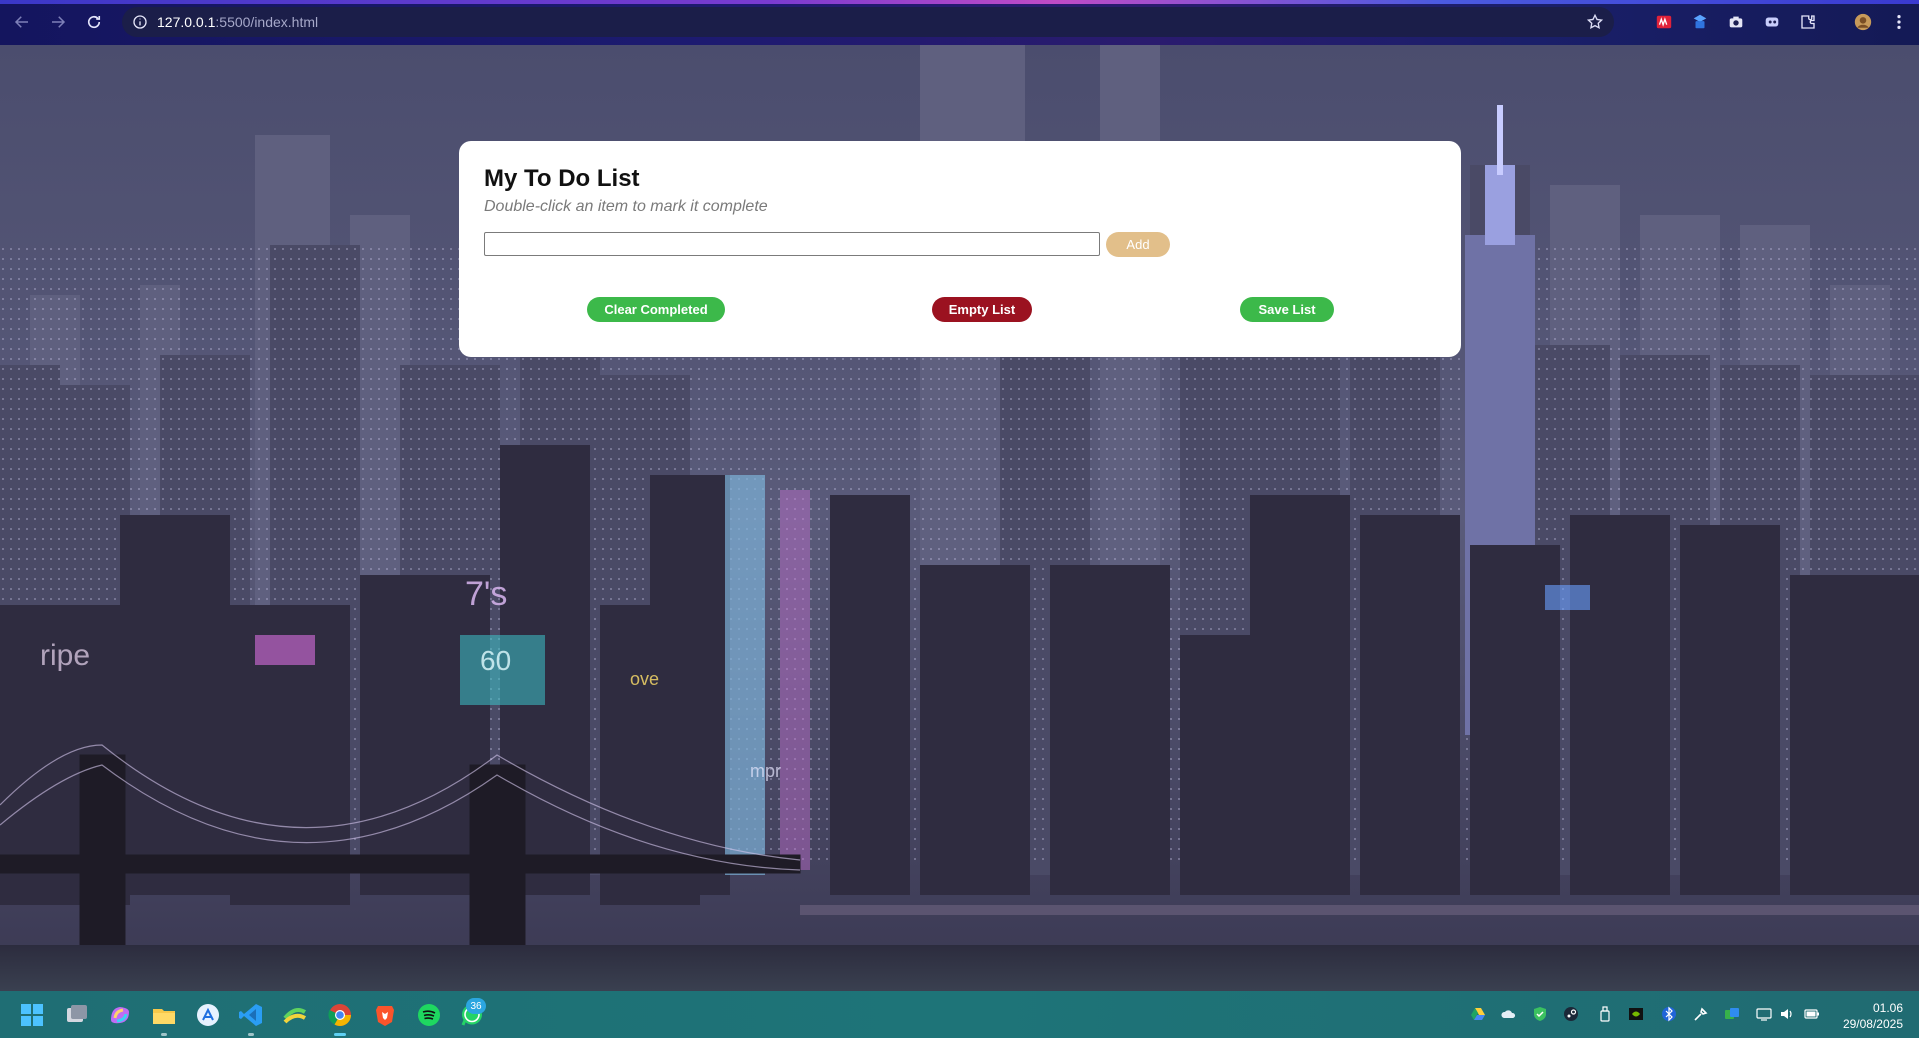 Image resolution: width=1919 pixels, height=1038 pixels. What do you see at coordinates (495, 660) in the screenshot?
I see `neon-sign-text: 60` at bounding box center [495, 660].